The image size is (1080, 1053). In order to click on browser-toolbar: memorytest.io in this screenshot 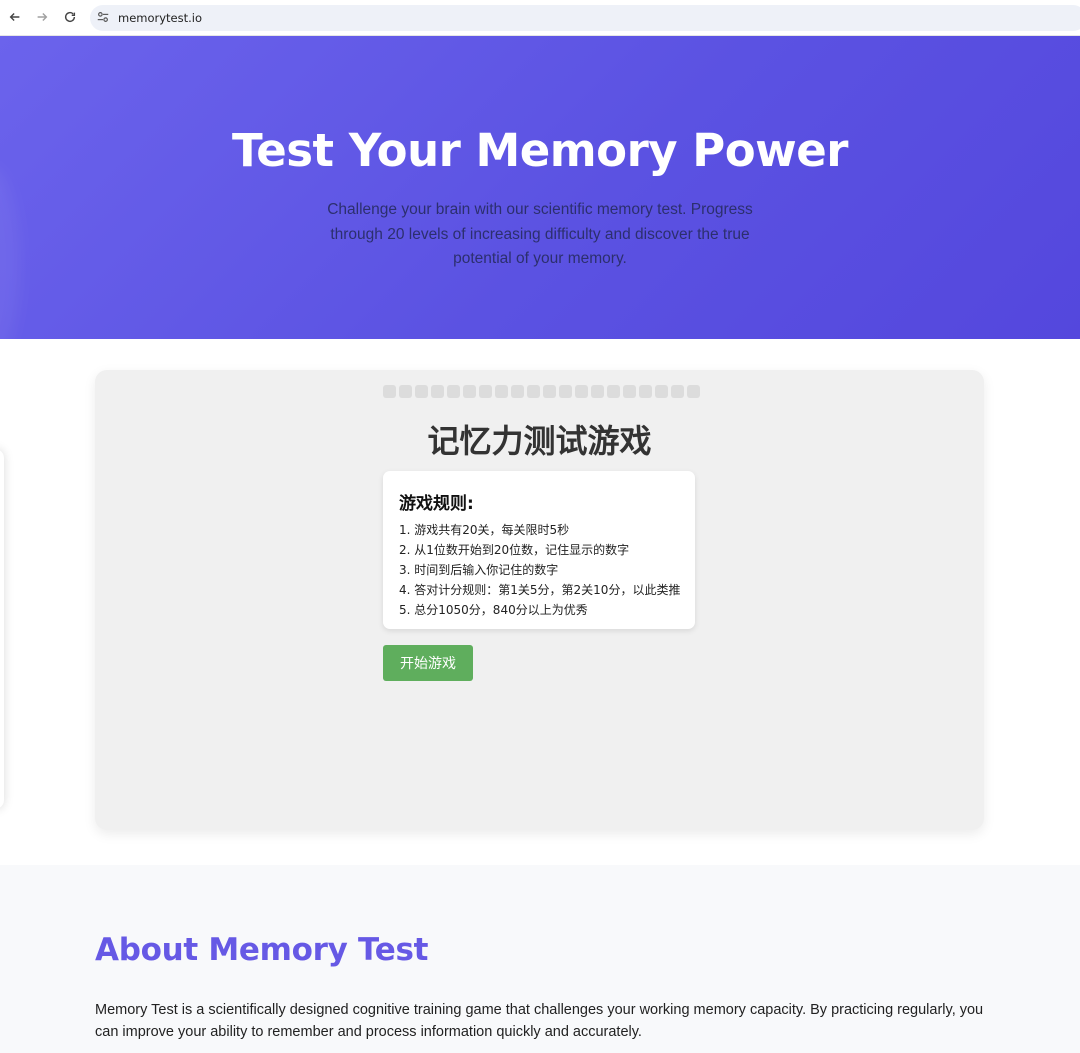, I will do `click(540, 18)`.